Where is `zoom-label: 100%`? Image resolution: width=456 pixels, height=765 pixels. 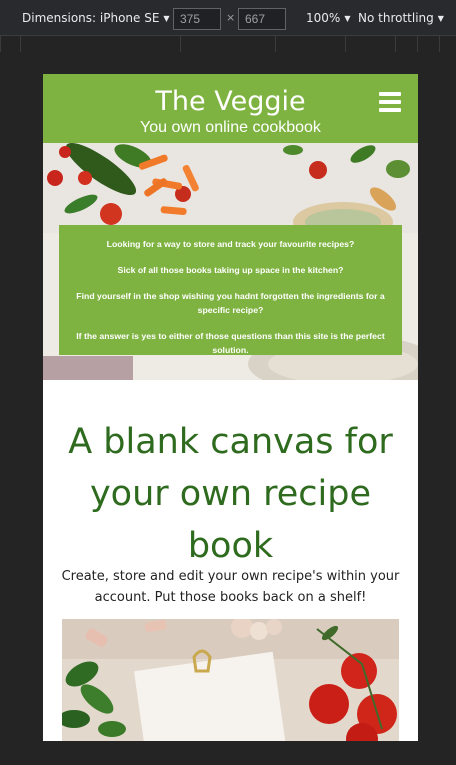
zoom-label: 100% is located at coordinates (323, 18).